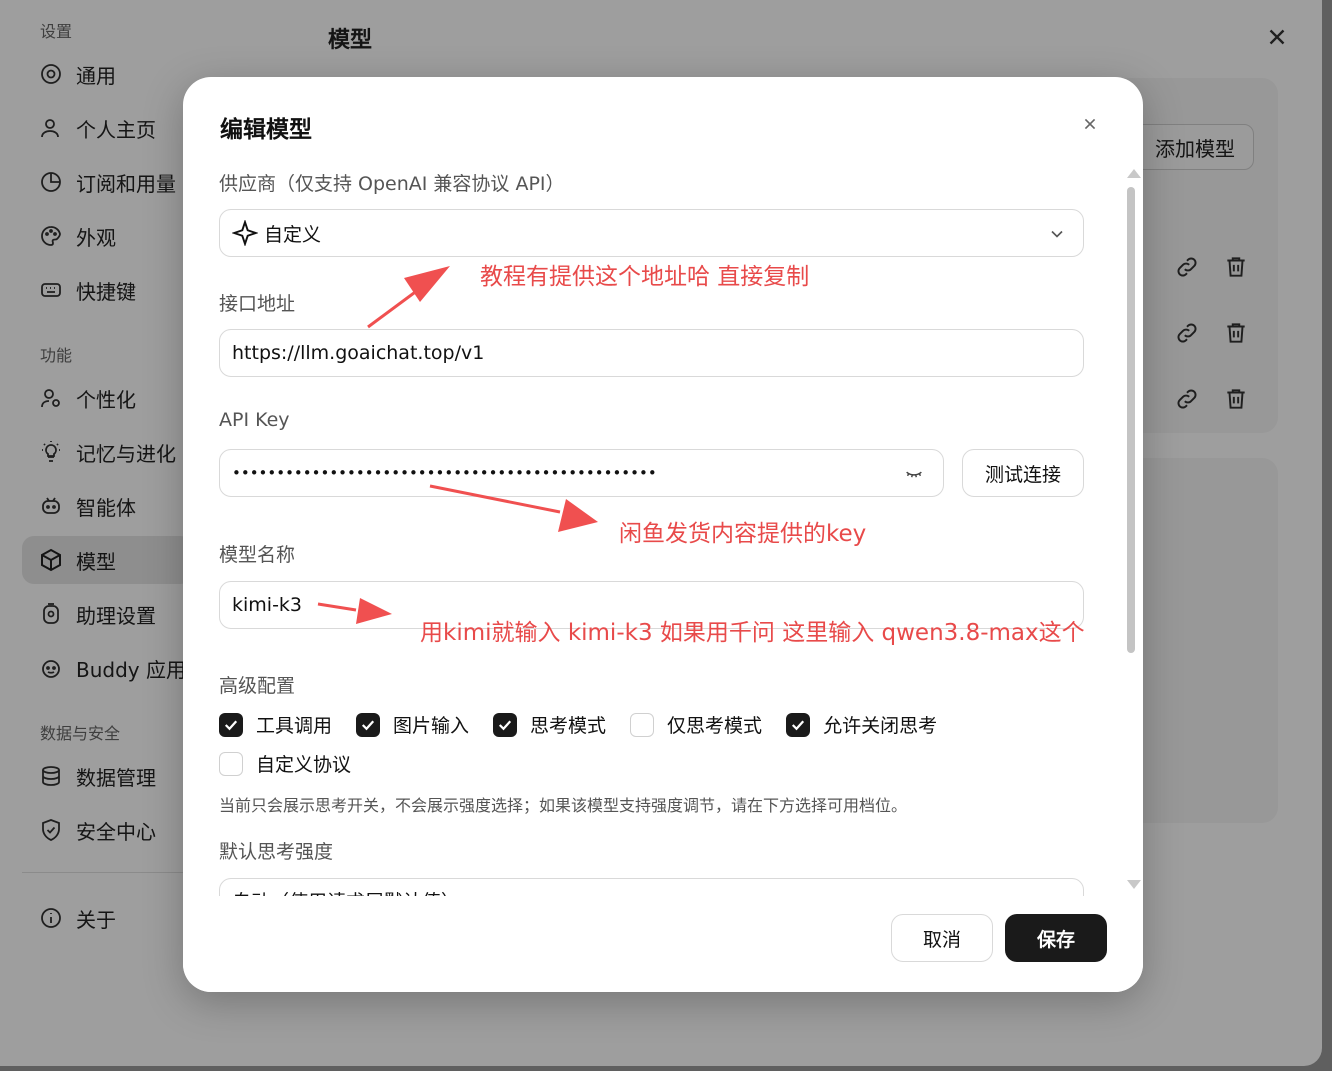  What do you see at coordinates (914, 474) in the screenshot?
I see `eye-closed-icon` at bounding box center [914, 474].